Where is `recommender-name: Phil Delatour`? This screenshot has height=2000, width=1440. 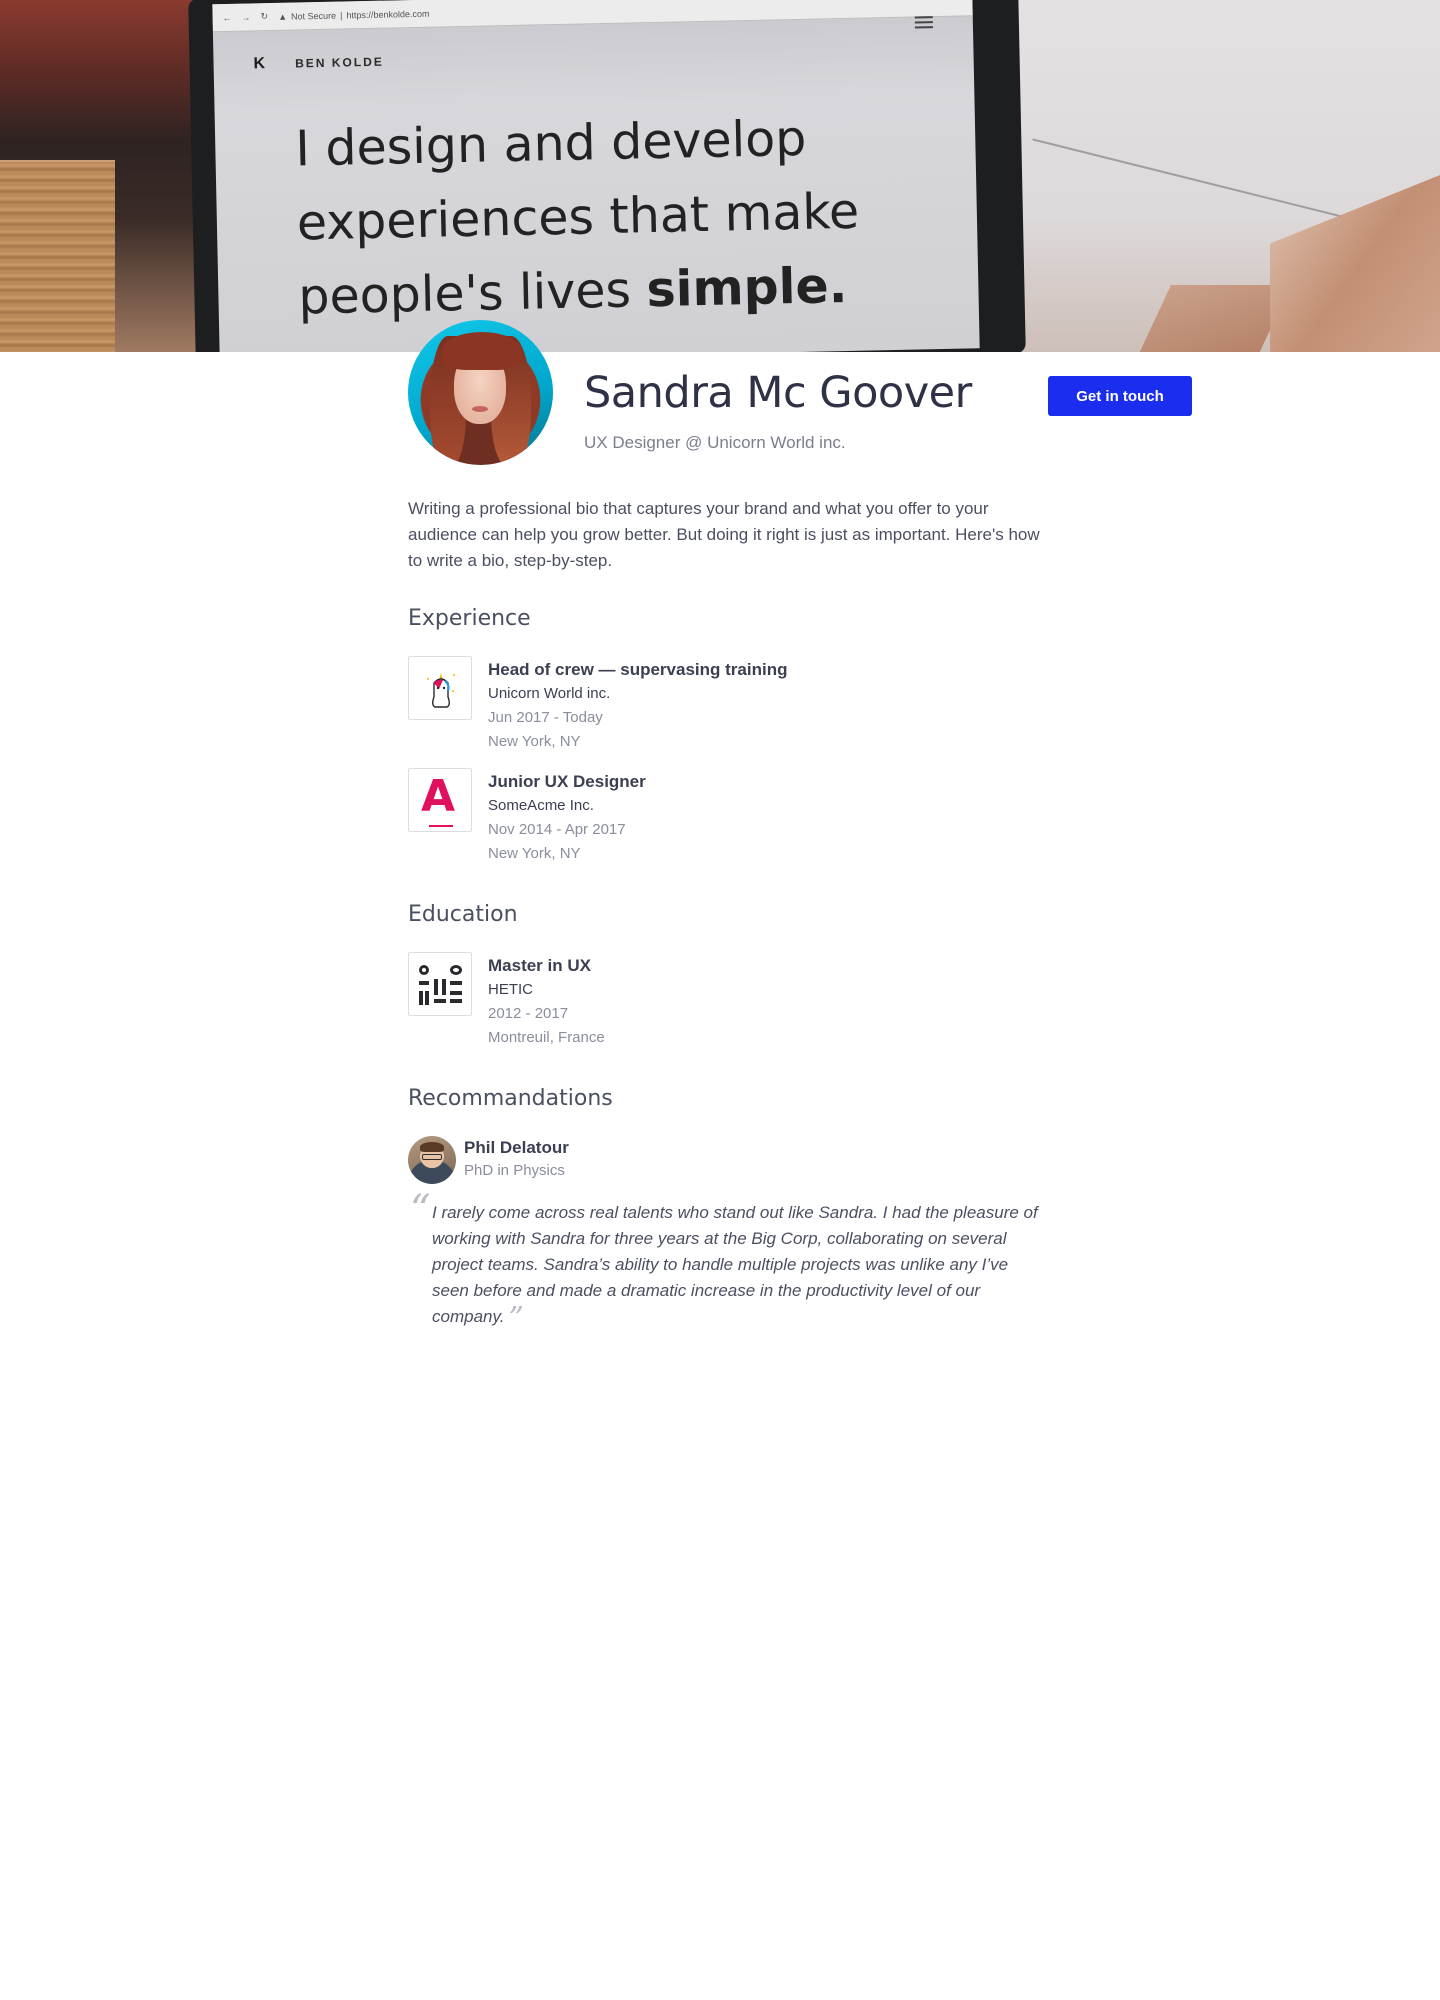
recommender-name: Phil Delatour is located at coordinates (516, 1147).